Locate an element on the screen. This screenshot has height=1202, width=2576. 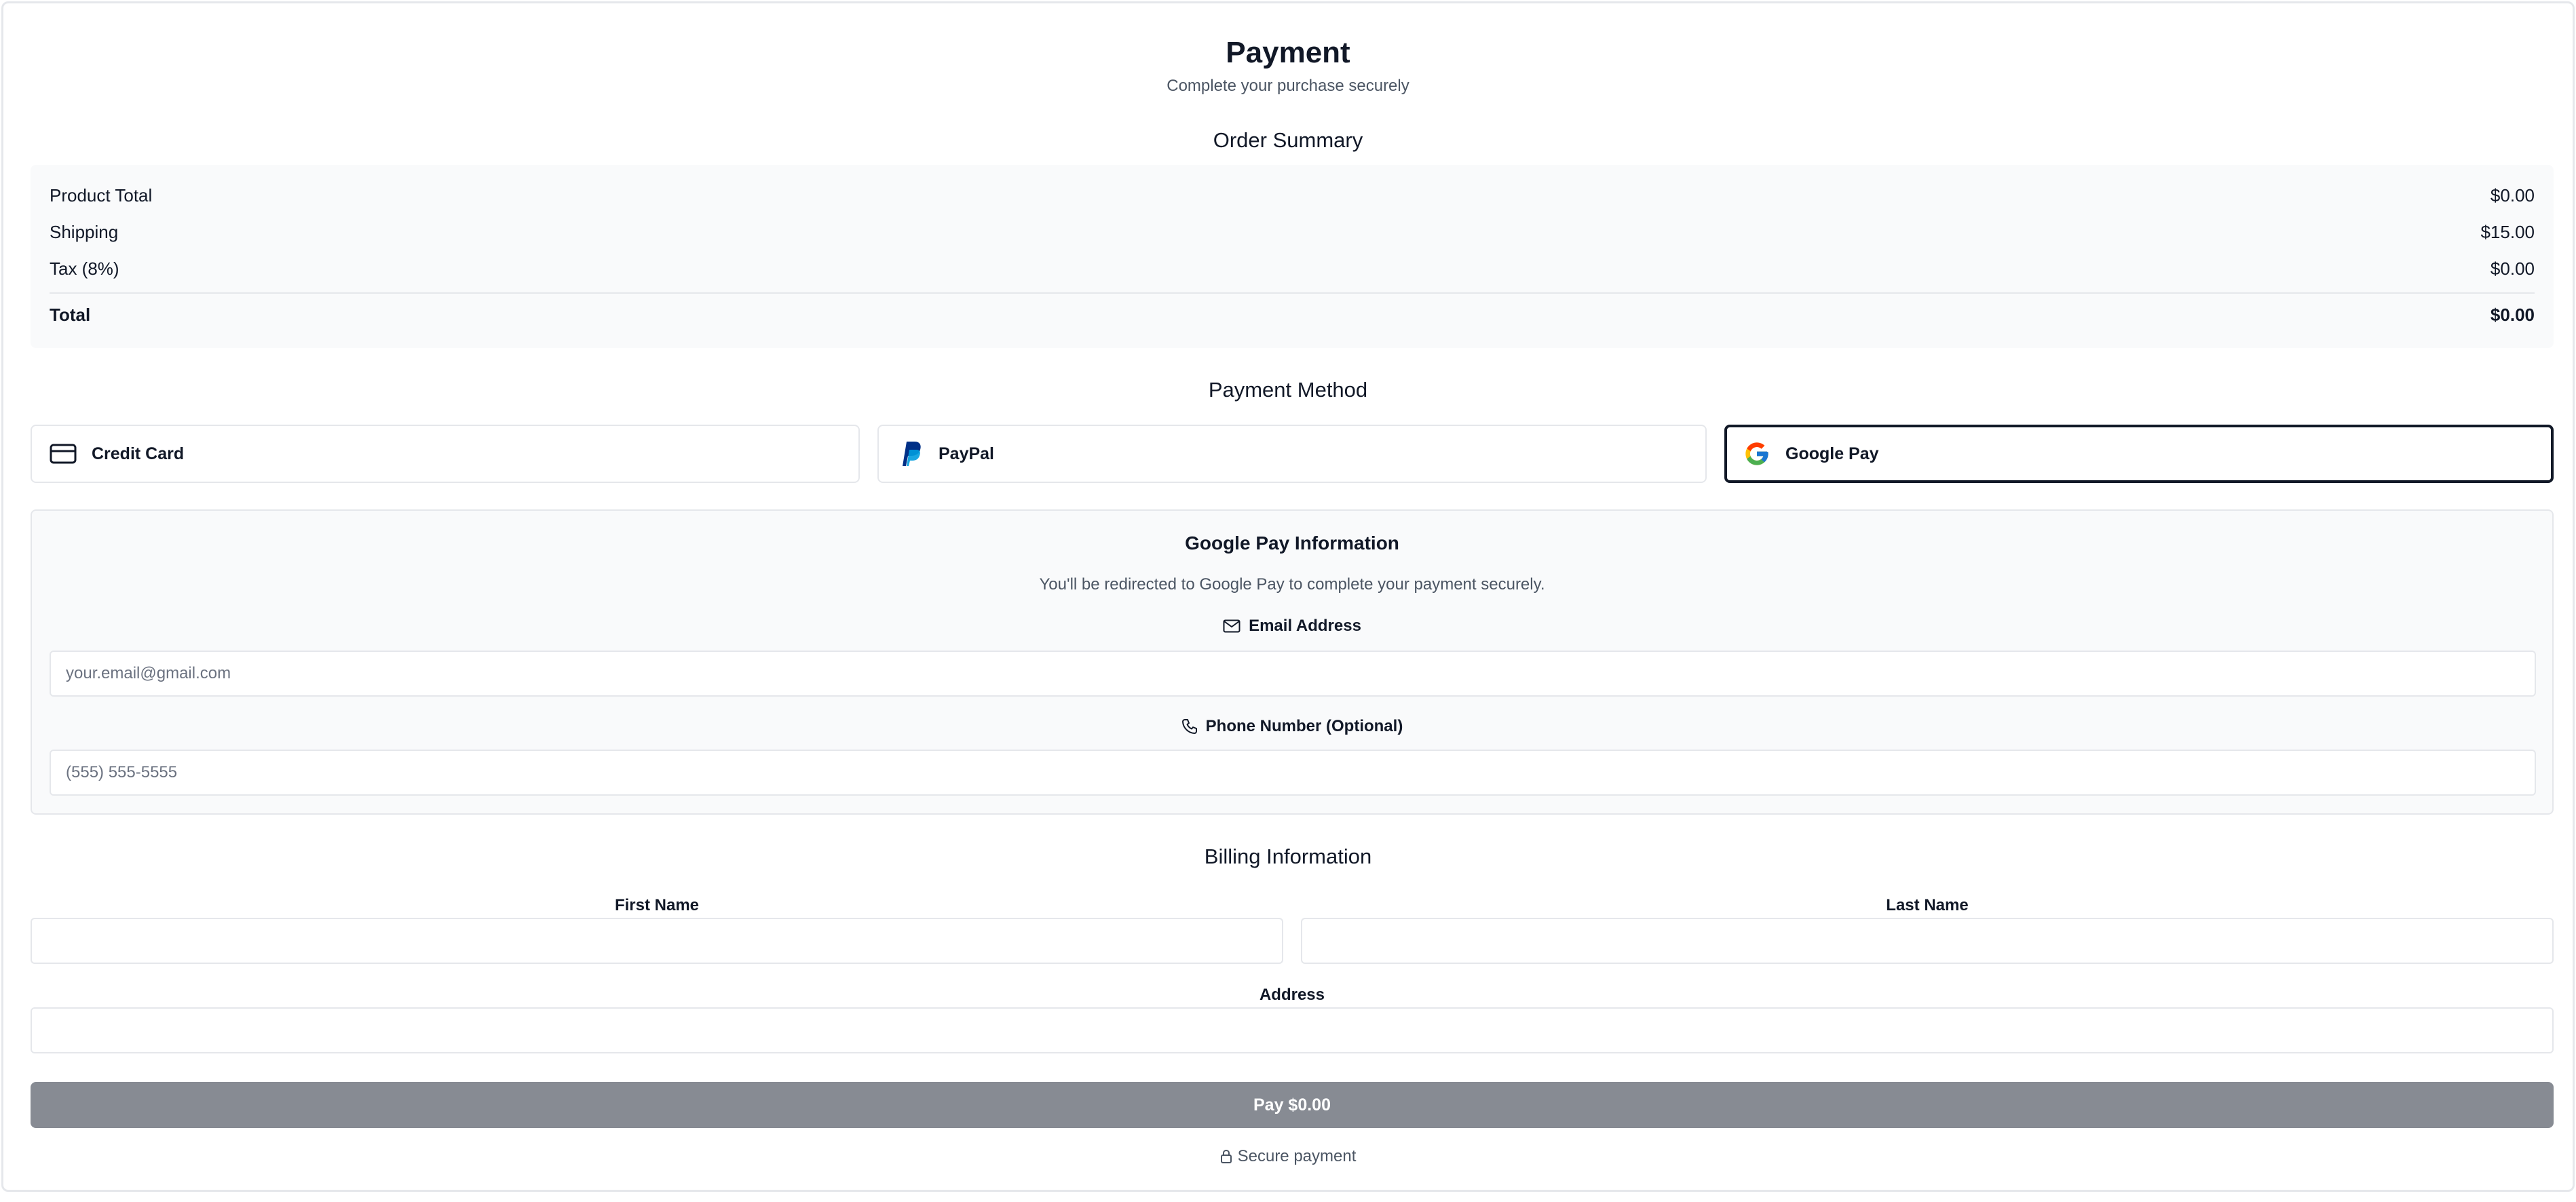
email-label-text: Email Address is located at coordinates (1305, 626).